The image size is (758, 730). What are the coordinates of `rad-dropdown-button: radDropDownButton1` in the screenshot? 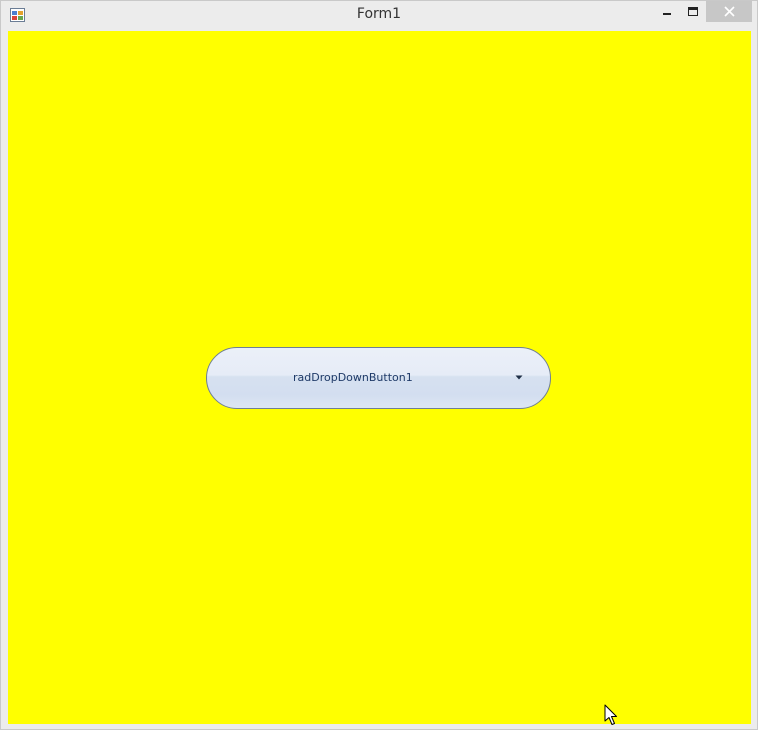 It's located at (378, 378).